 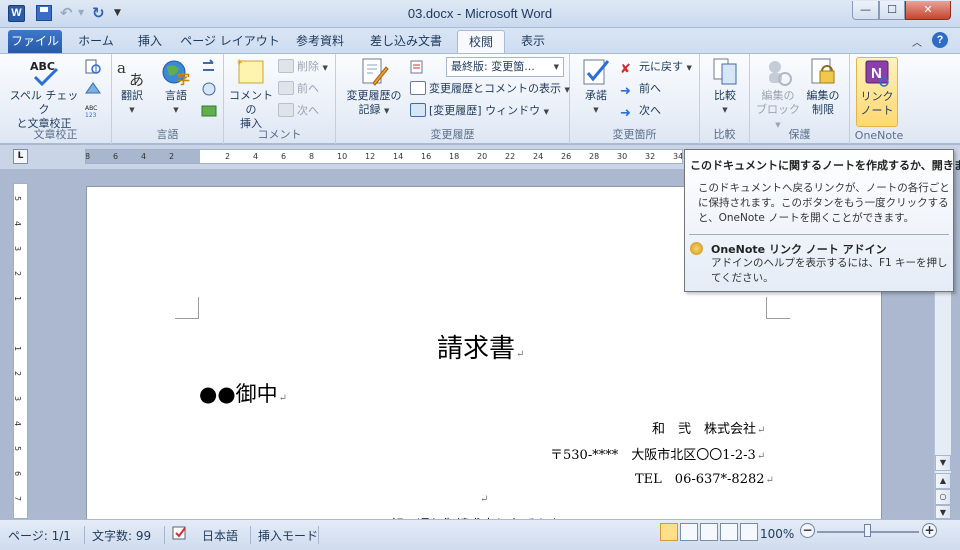 What do you see at coordinates (96, 41) in the screenshot?
I see `tab-home: ホーム` at bounding box center [96, 41].